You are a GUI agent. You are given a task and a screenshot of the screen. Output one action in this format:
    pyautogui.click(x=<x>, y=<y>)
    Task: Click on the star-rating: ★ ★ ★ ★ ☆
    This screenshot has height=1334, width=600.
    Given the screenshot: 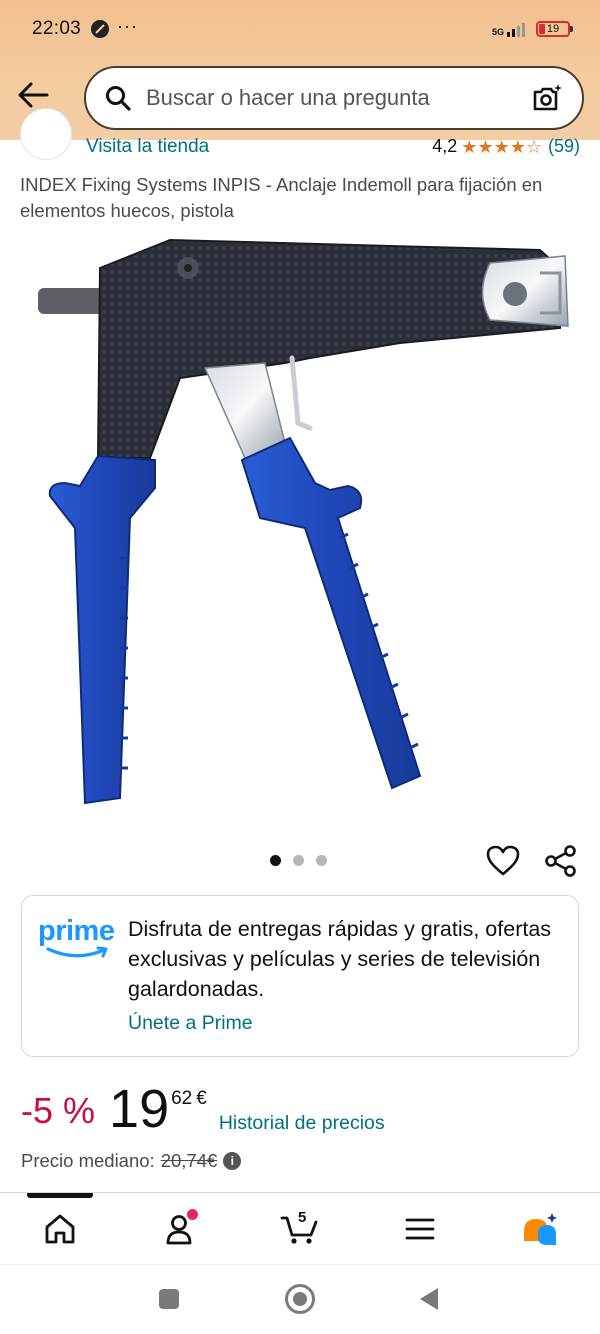 What is the action you would take?
    pyautogui.click(x=501, y=147)
    